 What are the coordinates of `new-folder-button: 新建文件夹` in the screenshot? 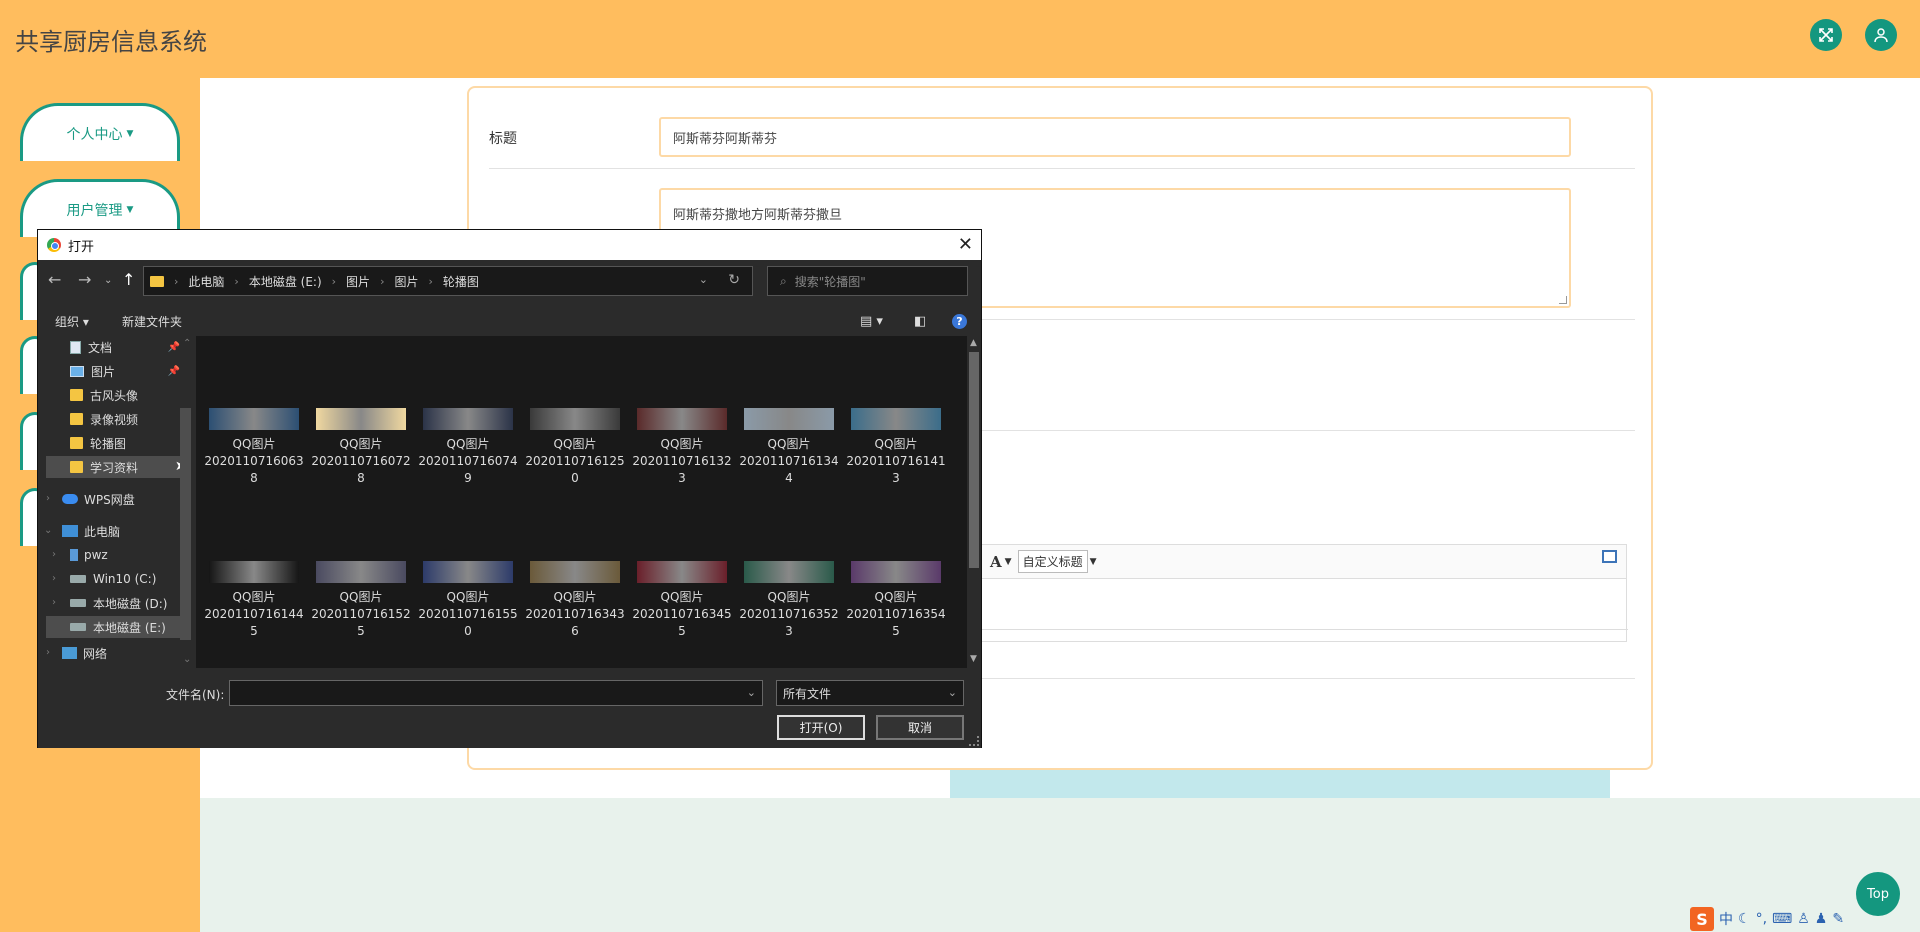 It's located at (152, 321).